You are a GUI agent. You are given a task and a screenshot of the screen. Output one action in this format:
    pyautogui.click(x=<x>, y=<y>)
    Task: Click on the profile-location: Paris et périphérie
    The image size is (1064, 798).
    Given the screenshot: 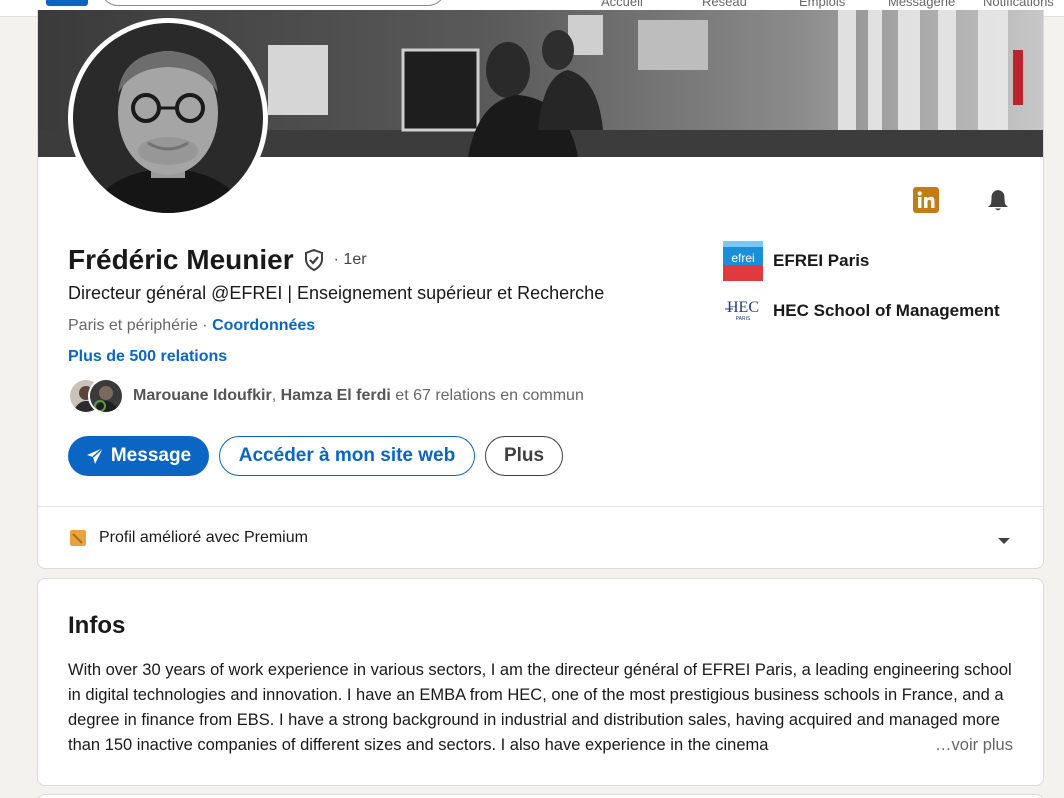 What is the action you would take?
    pyautogui.click(x=133, y=325)
    